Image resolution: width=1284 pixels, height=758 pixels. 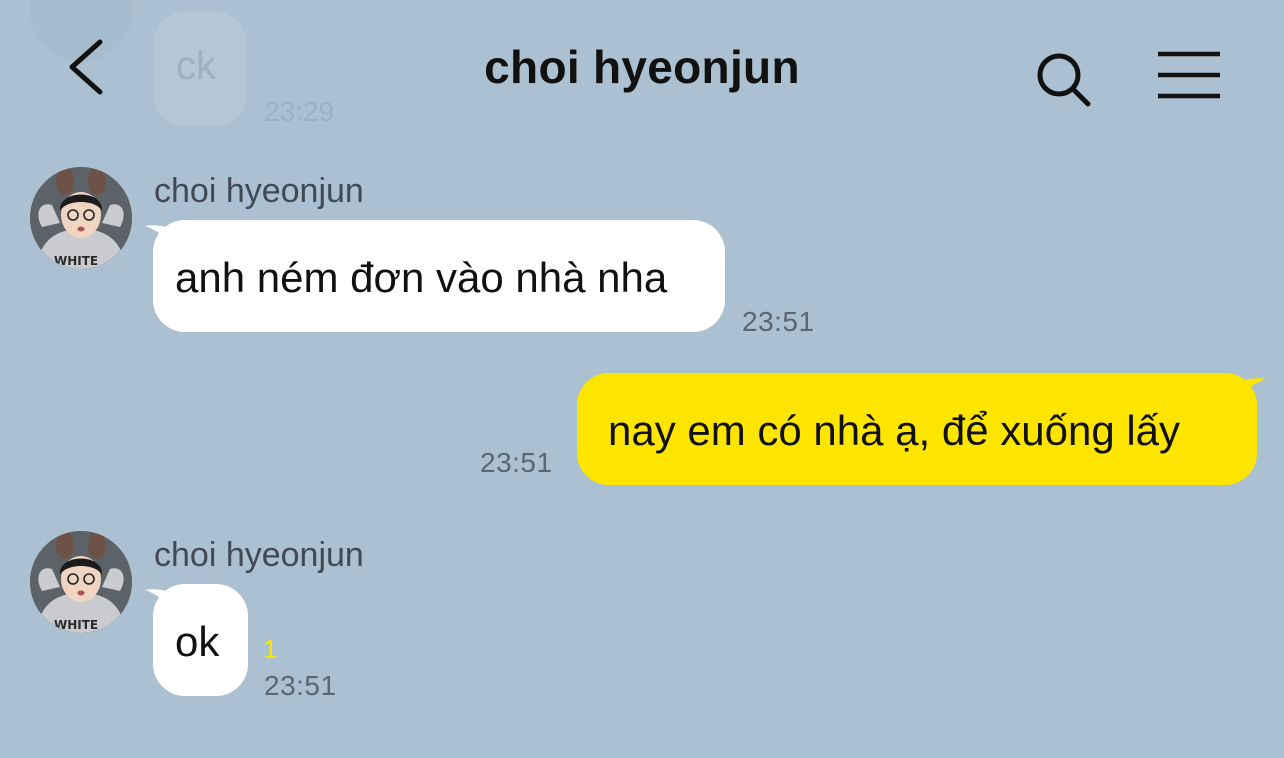 What do you see at coordinates (86, 67) in the screenshot?
I see `chevron-left-icon` at bounding box center [86, 67].